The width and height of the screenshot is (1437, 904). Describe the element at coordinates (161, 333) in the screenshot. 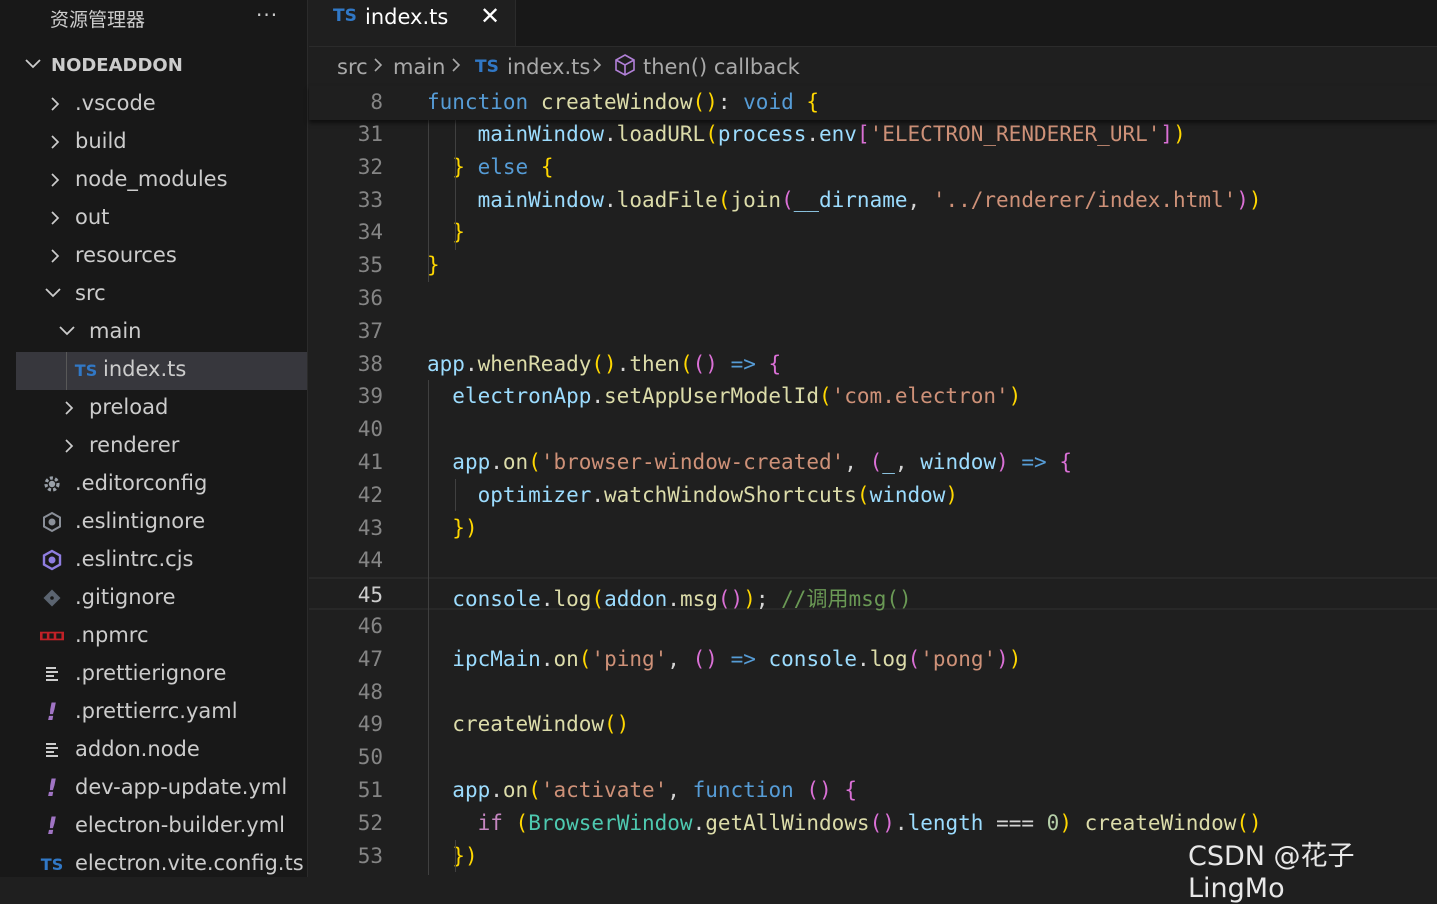

I see `tree-item-main: main` at that location.